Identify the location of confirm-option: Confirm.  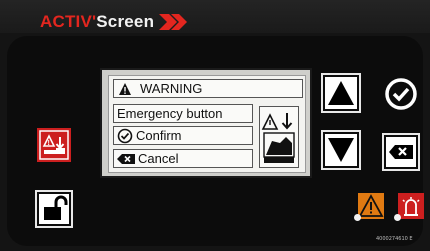
(183, 135).